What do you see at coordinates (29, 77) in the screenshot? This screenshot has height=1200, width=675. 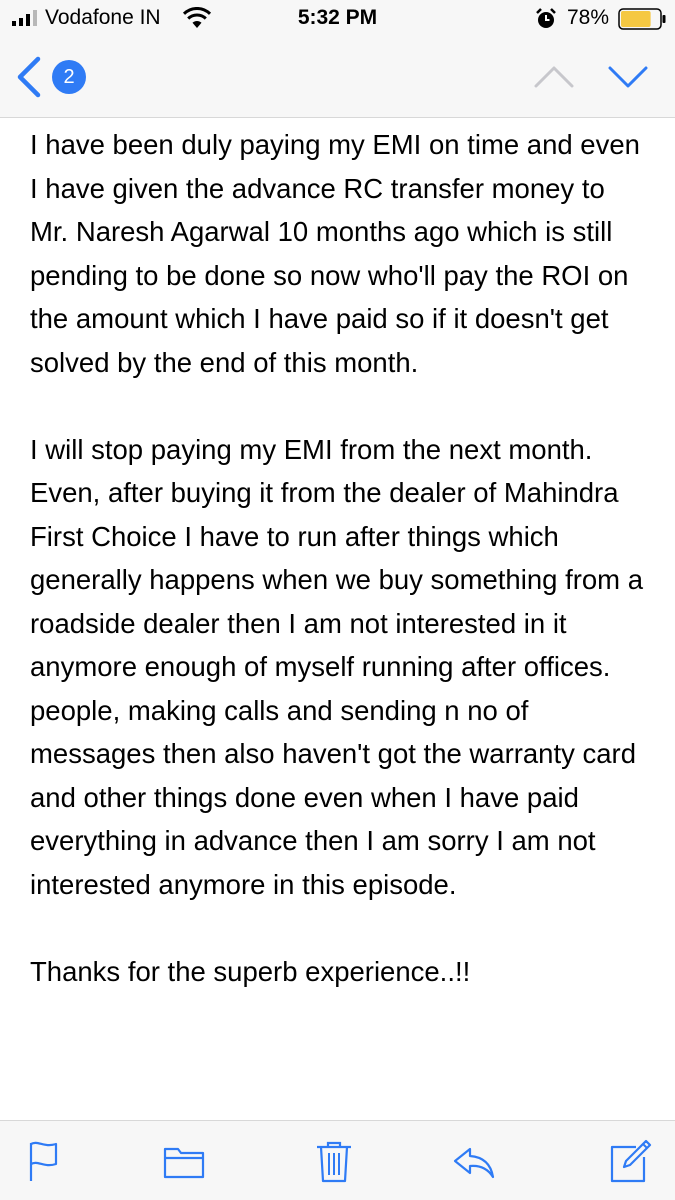 I see `back-chevron-icon` at bounding box center [29, 77].